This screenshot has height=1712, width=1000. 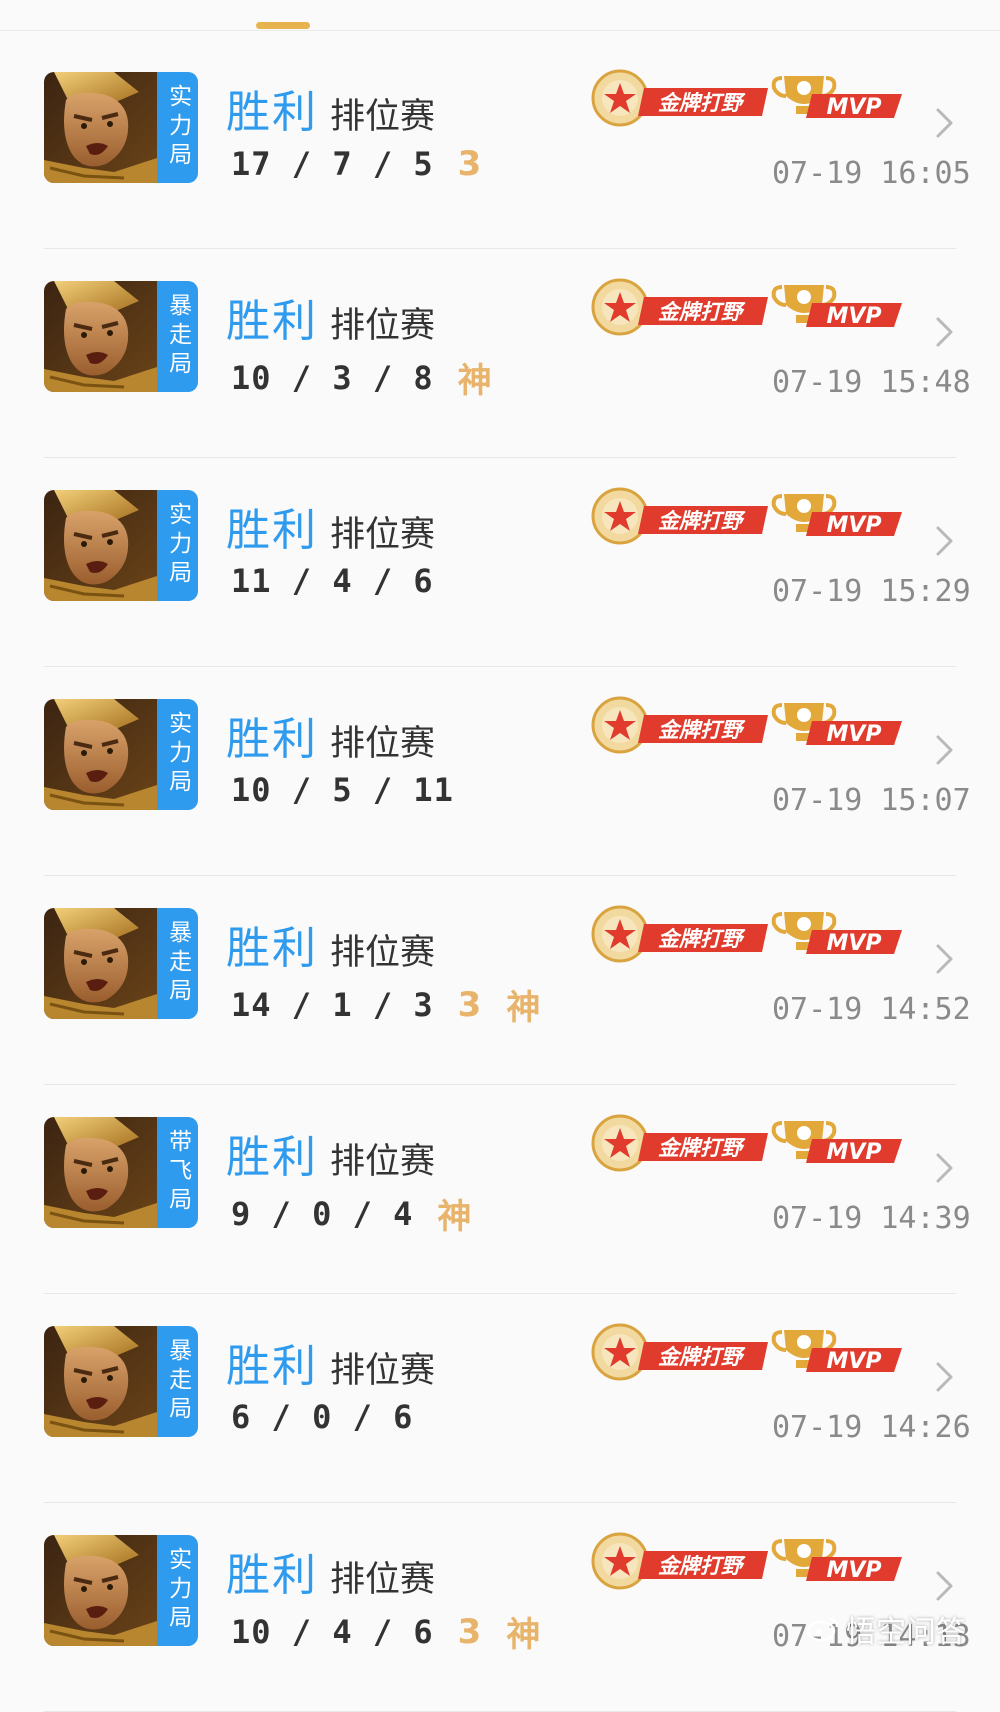 I want to click on kda-value: 14 / 1 / 3, so click(x=332, y=1004).